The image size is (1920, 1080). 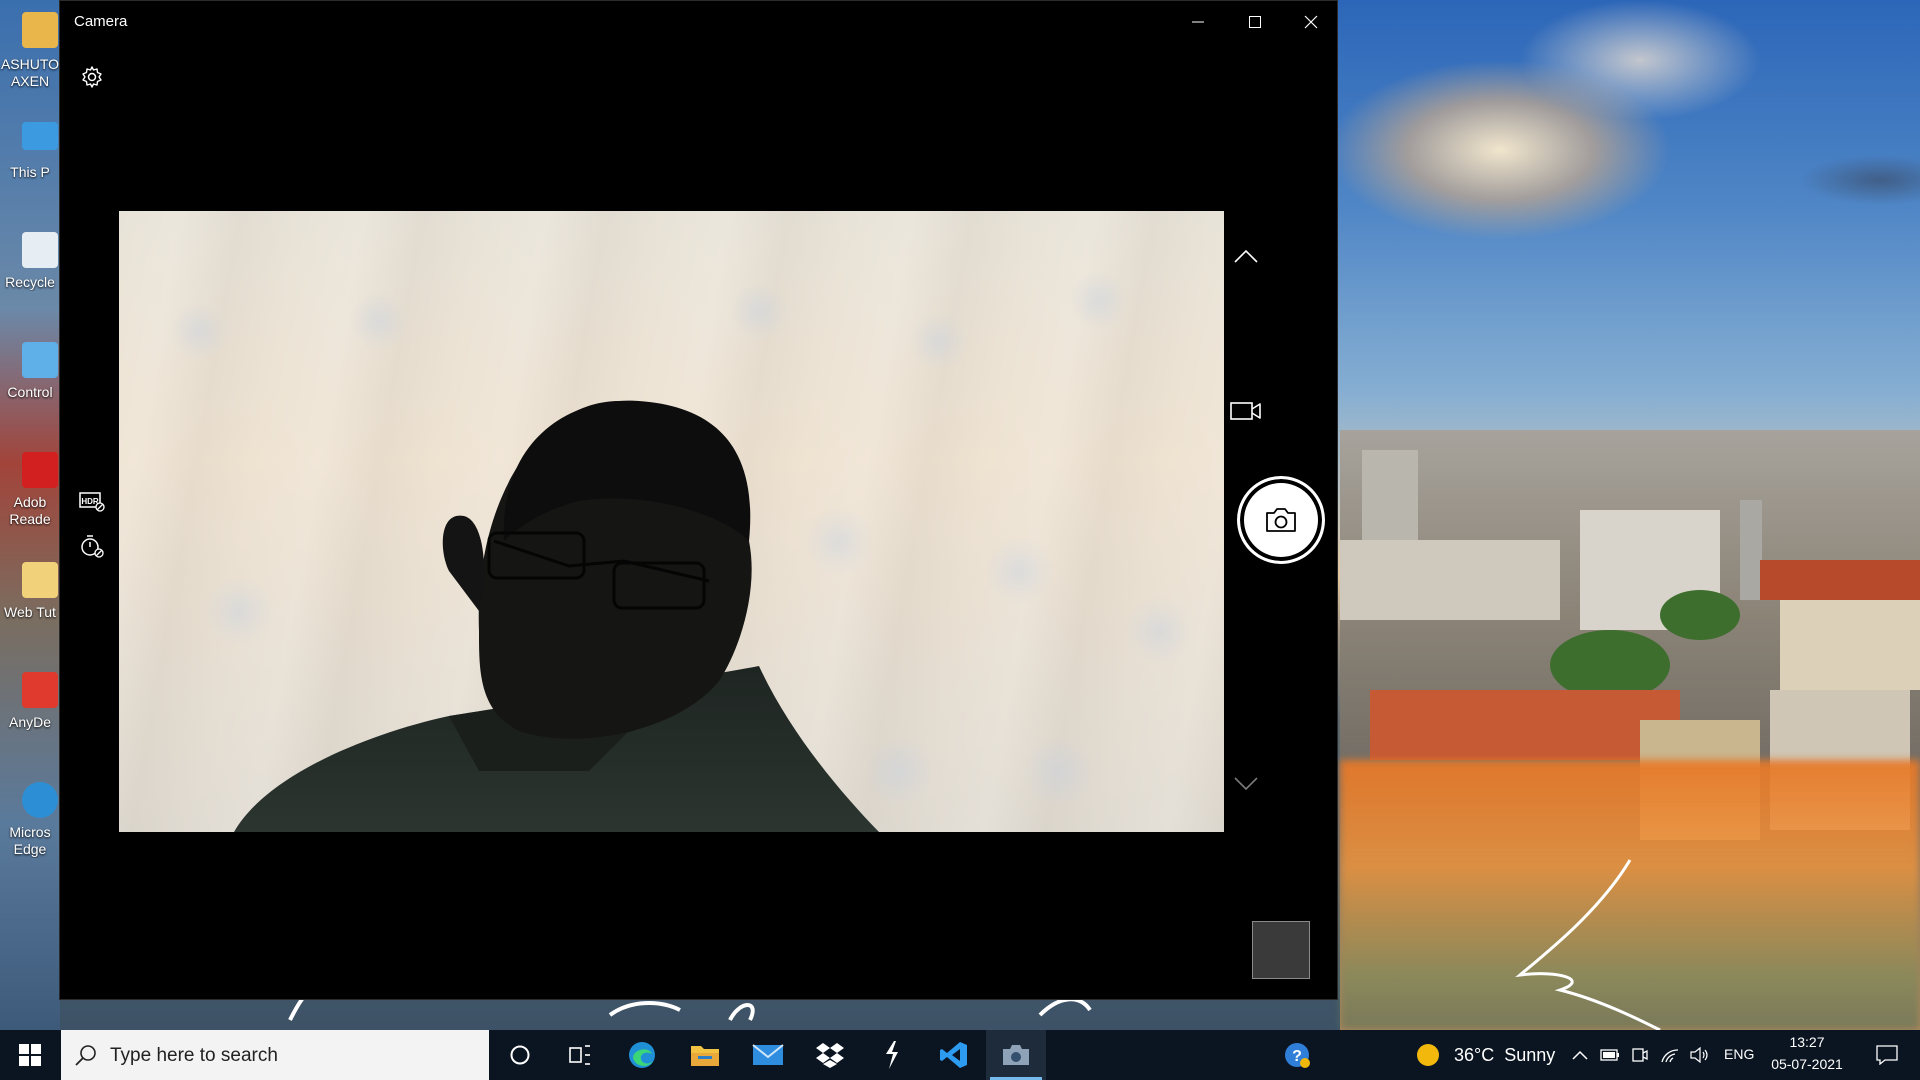 I want to click on show-hidden-icons-button, so click(x=1580, y=1055).